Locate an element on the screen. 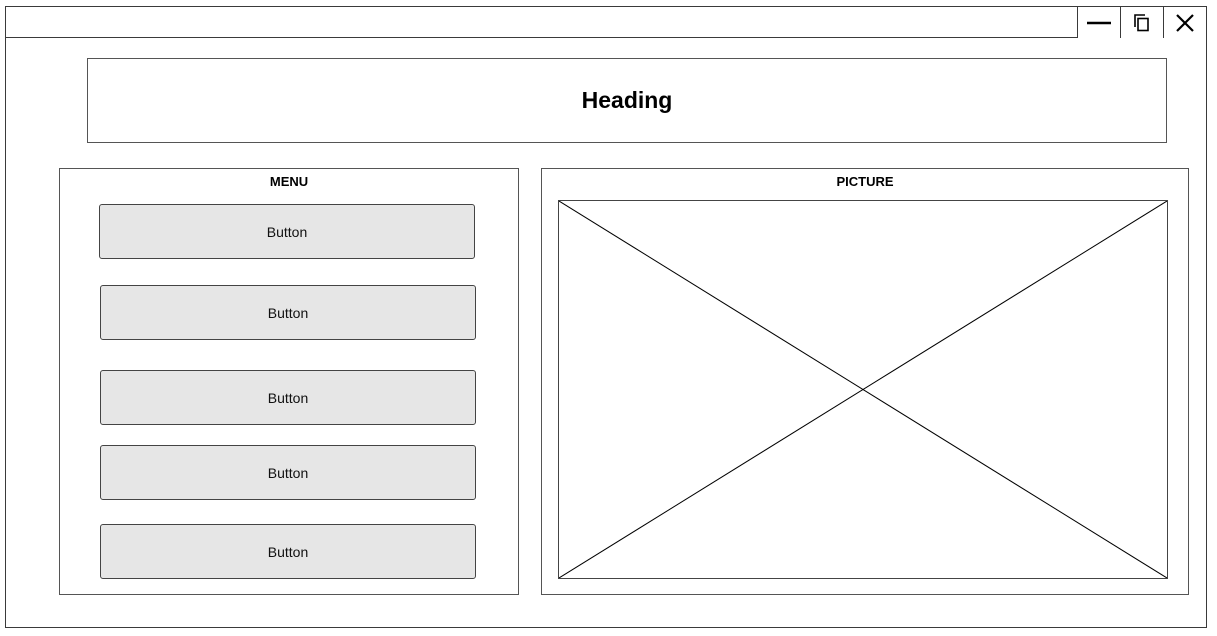  page-heading: Heading is located at coordinates (627, 100).